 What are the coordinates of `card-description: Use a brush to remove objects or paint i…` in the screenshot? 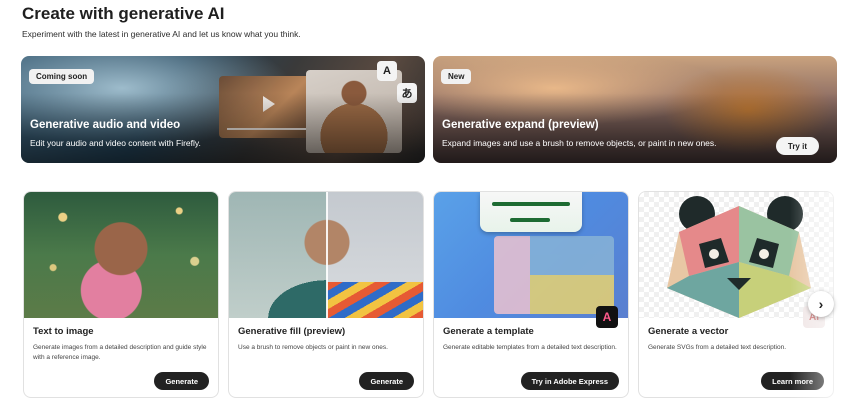 It's located at (313, 347).